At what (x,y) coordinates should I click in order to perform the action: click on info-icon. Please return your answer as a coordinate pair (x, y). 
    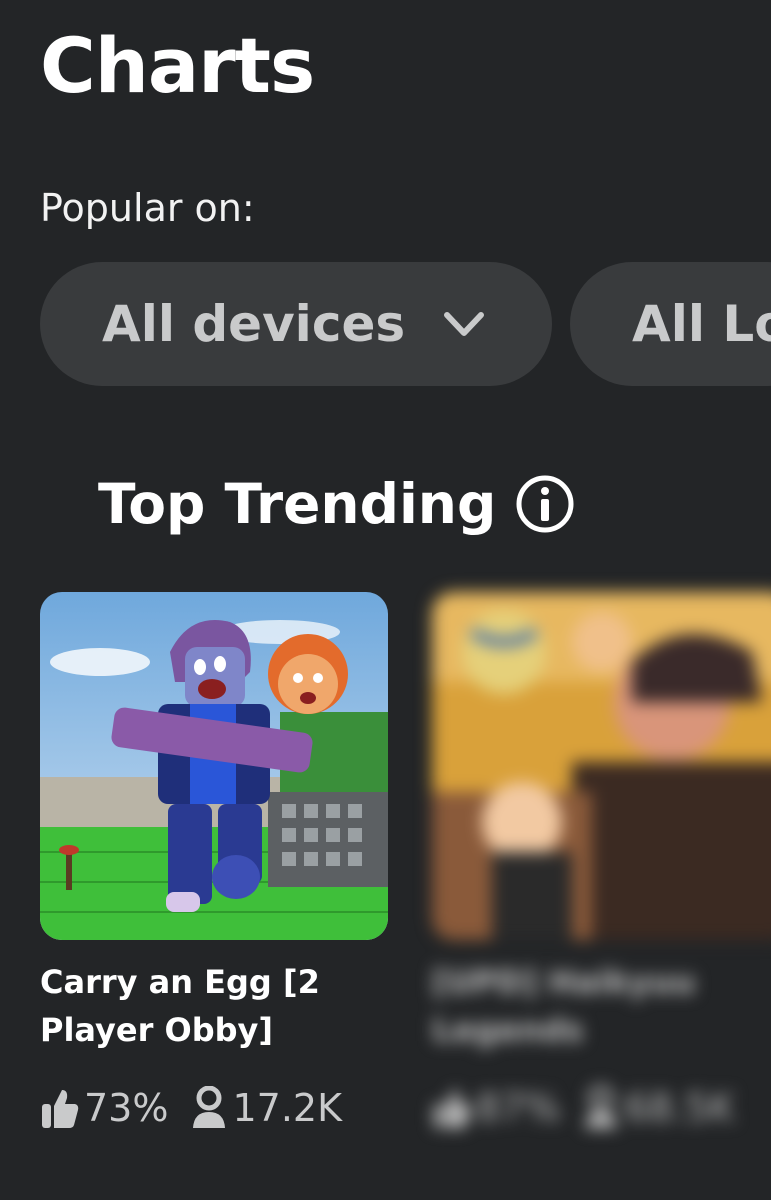
    Looking at the image, I should click on (545, 504).